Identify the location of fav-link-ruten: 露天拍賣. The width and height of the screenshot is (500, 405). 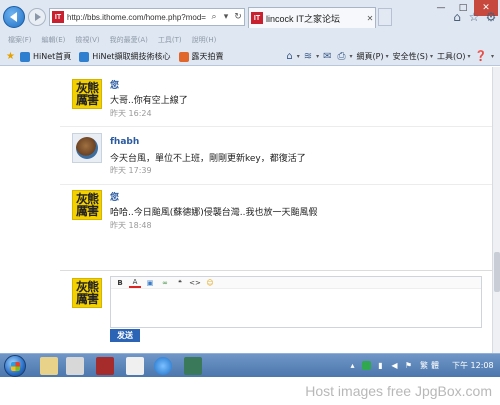
(201, 56).